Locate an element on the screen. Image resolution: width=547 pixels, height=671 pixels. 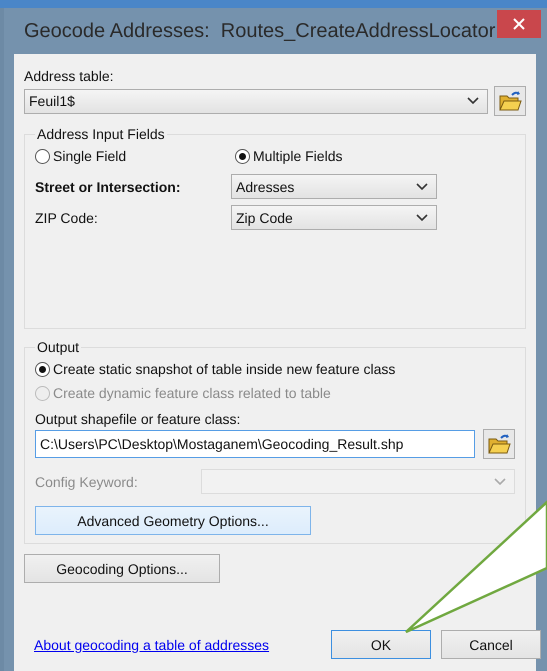
field-label: Output shapefile or feature class: is located at coordinates (138, 419).